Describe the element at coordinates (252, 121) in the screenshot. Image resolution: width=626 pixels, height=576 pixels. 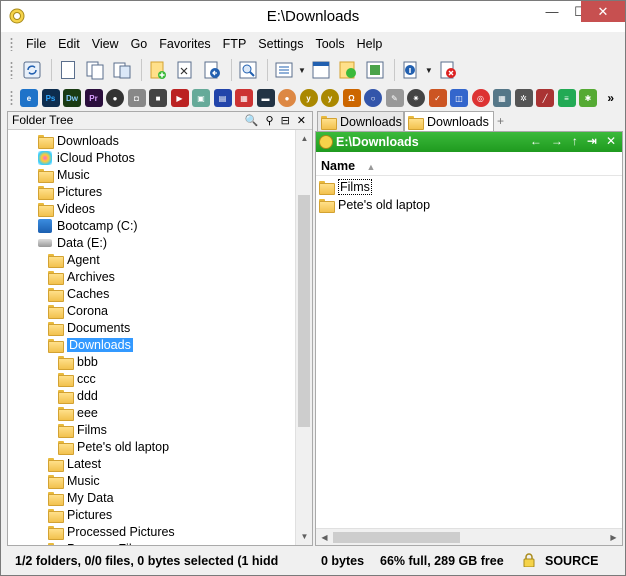
I see `tree-search-icon: 🔍` at that location.